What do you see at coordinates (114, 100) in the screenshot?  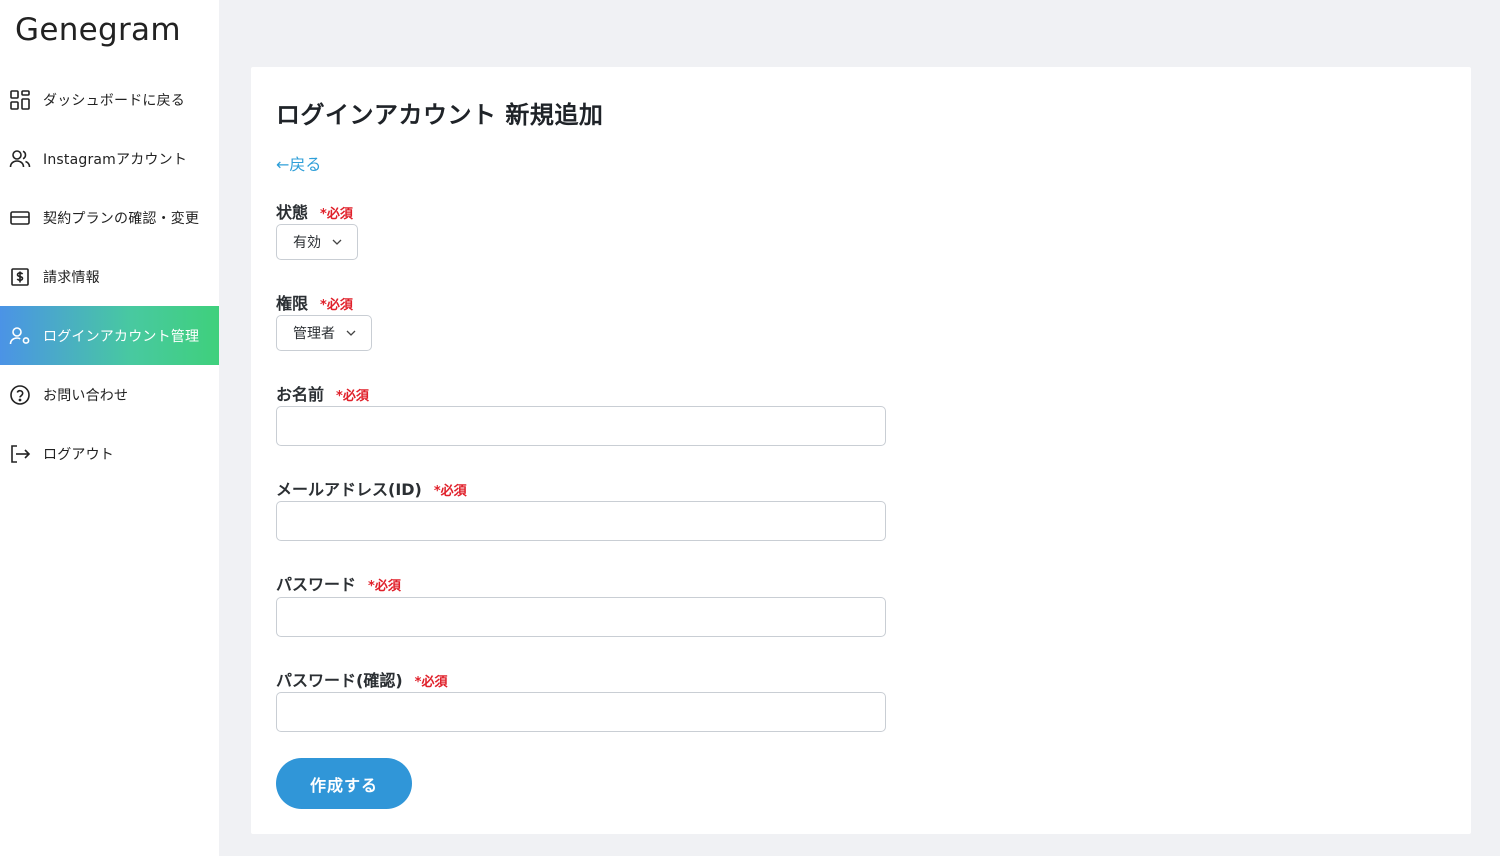 I see `sidebar-item-label: ダッシュボードに戻る` at bounding box center [114, 100].